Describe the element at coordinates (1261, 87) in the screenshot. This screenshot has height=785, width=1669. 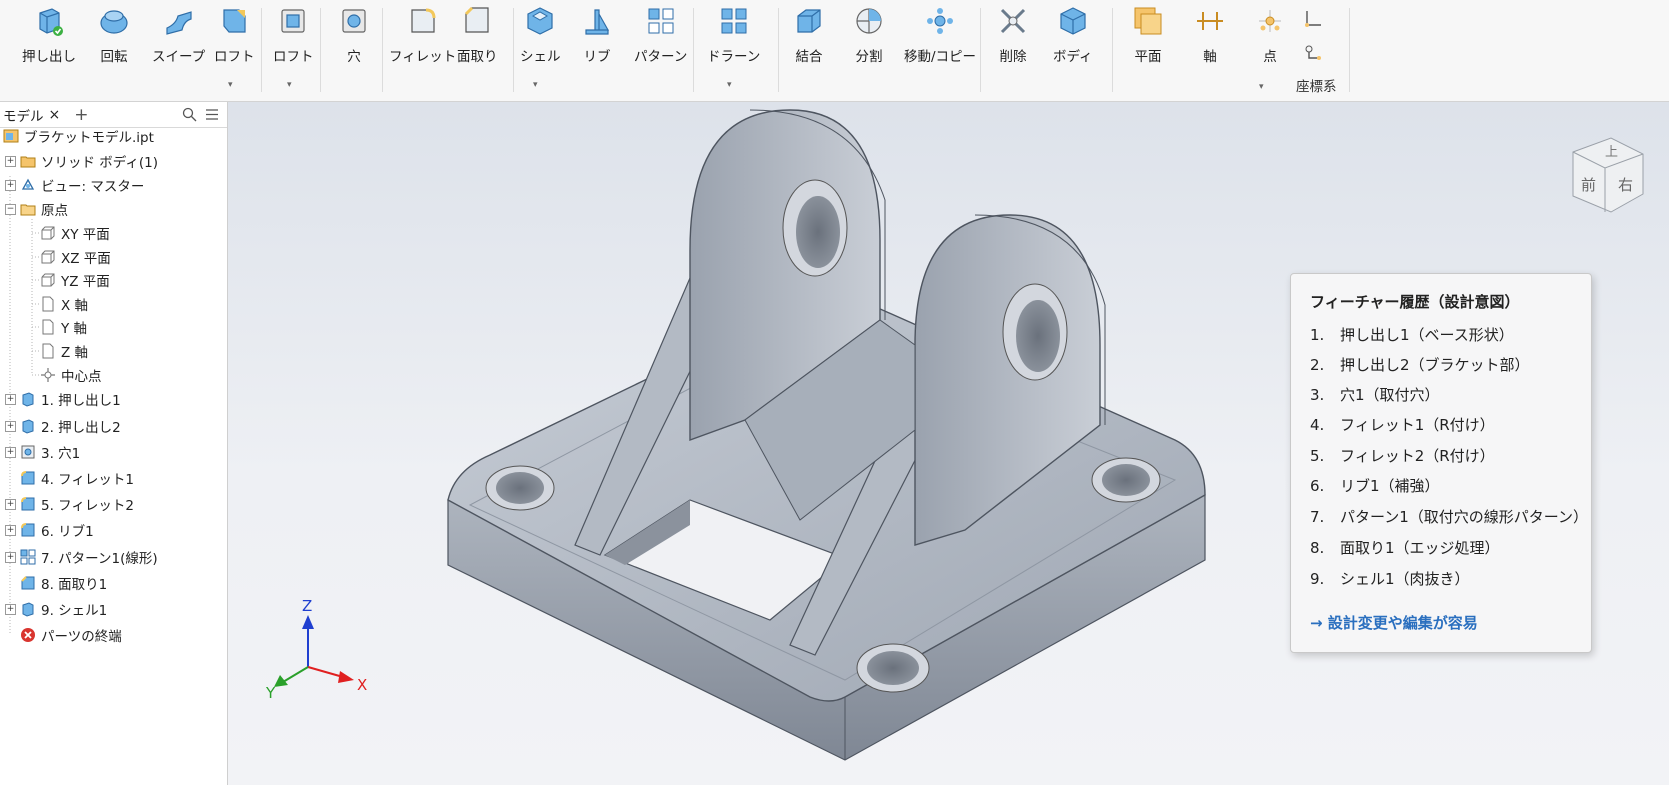
I see `point-dropdown-arrow: ▾` at that location.